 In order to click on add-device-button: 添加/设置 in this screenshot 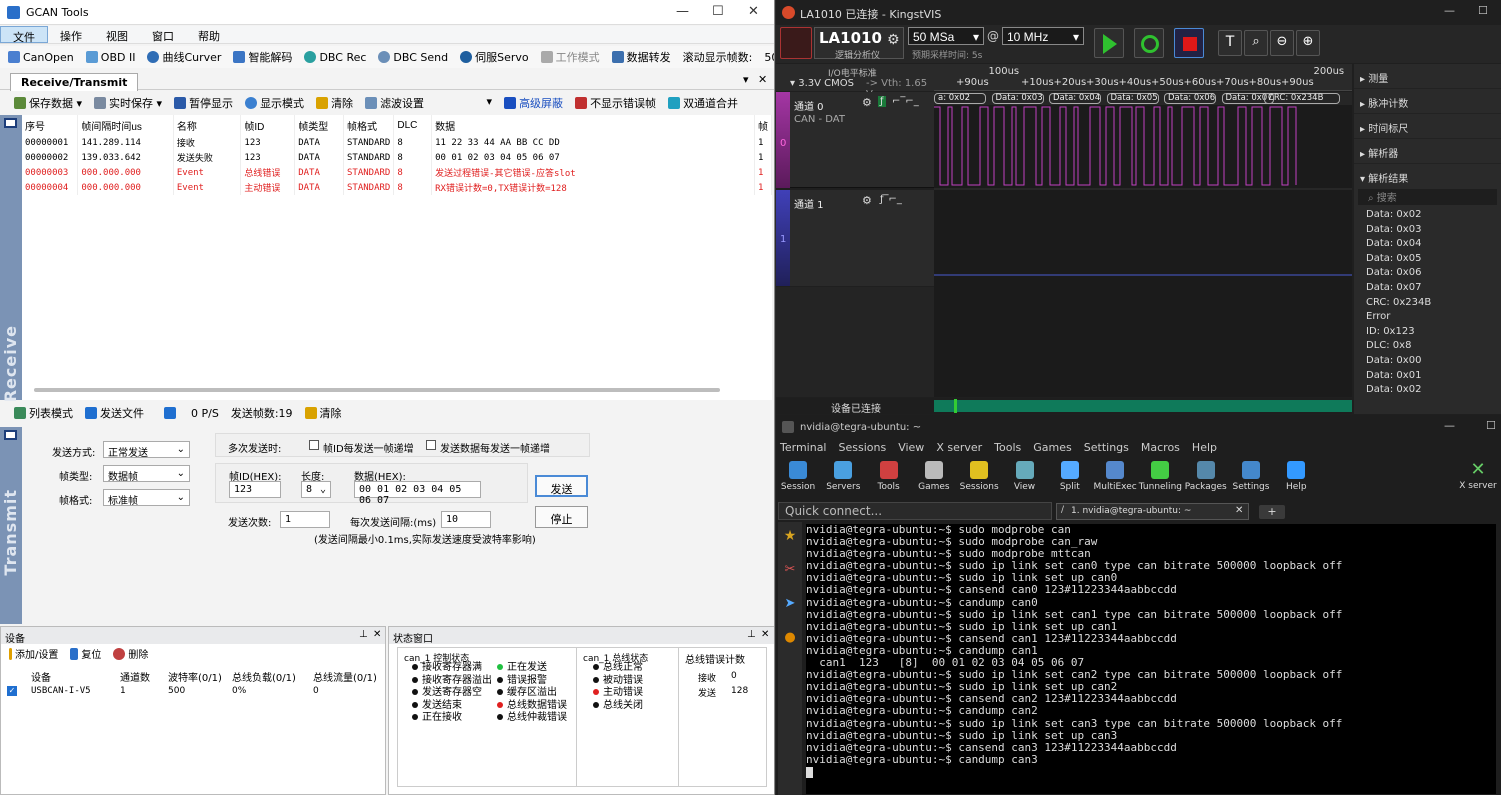, I will do `click(33, 653)`.